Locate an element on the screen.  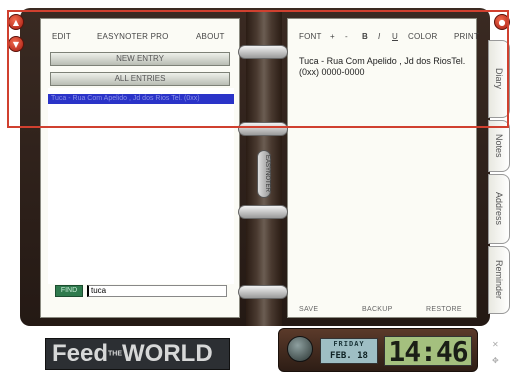
backup-button: BACKUP is located at coordinates (377, 309).